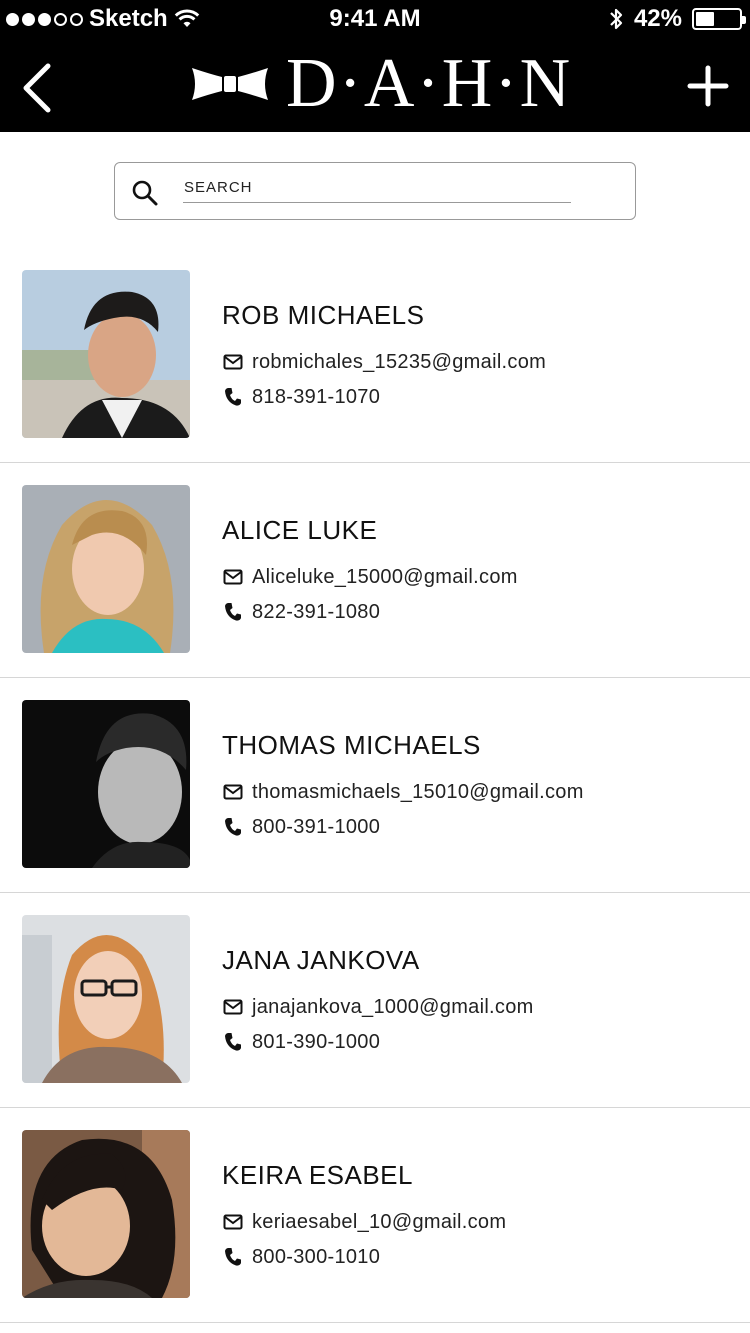 This screenshot has height=1333, width=750. I want to click on contact-phone-text: 800-300-1010, so click(316, 1256).